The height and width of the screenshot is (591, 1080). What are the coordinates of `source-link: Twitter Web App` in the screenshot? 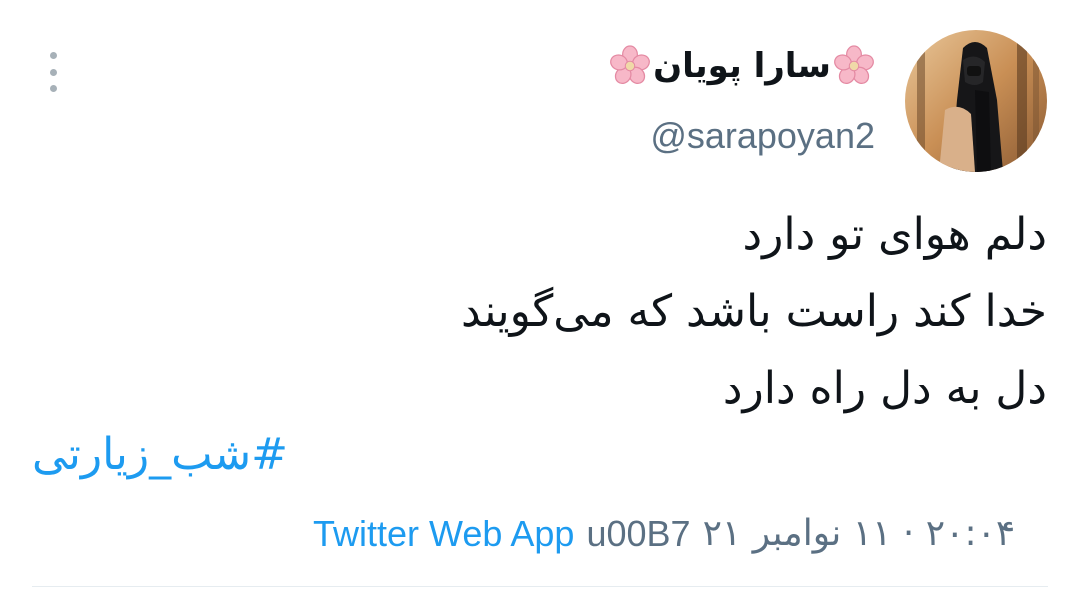 It's located at (443, 534).